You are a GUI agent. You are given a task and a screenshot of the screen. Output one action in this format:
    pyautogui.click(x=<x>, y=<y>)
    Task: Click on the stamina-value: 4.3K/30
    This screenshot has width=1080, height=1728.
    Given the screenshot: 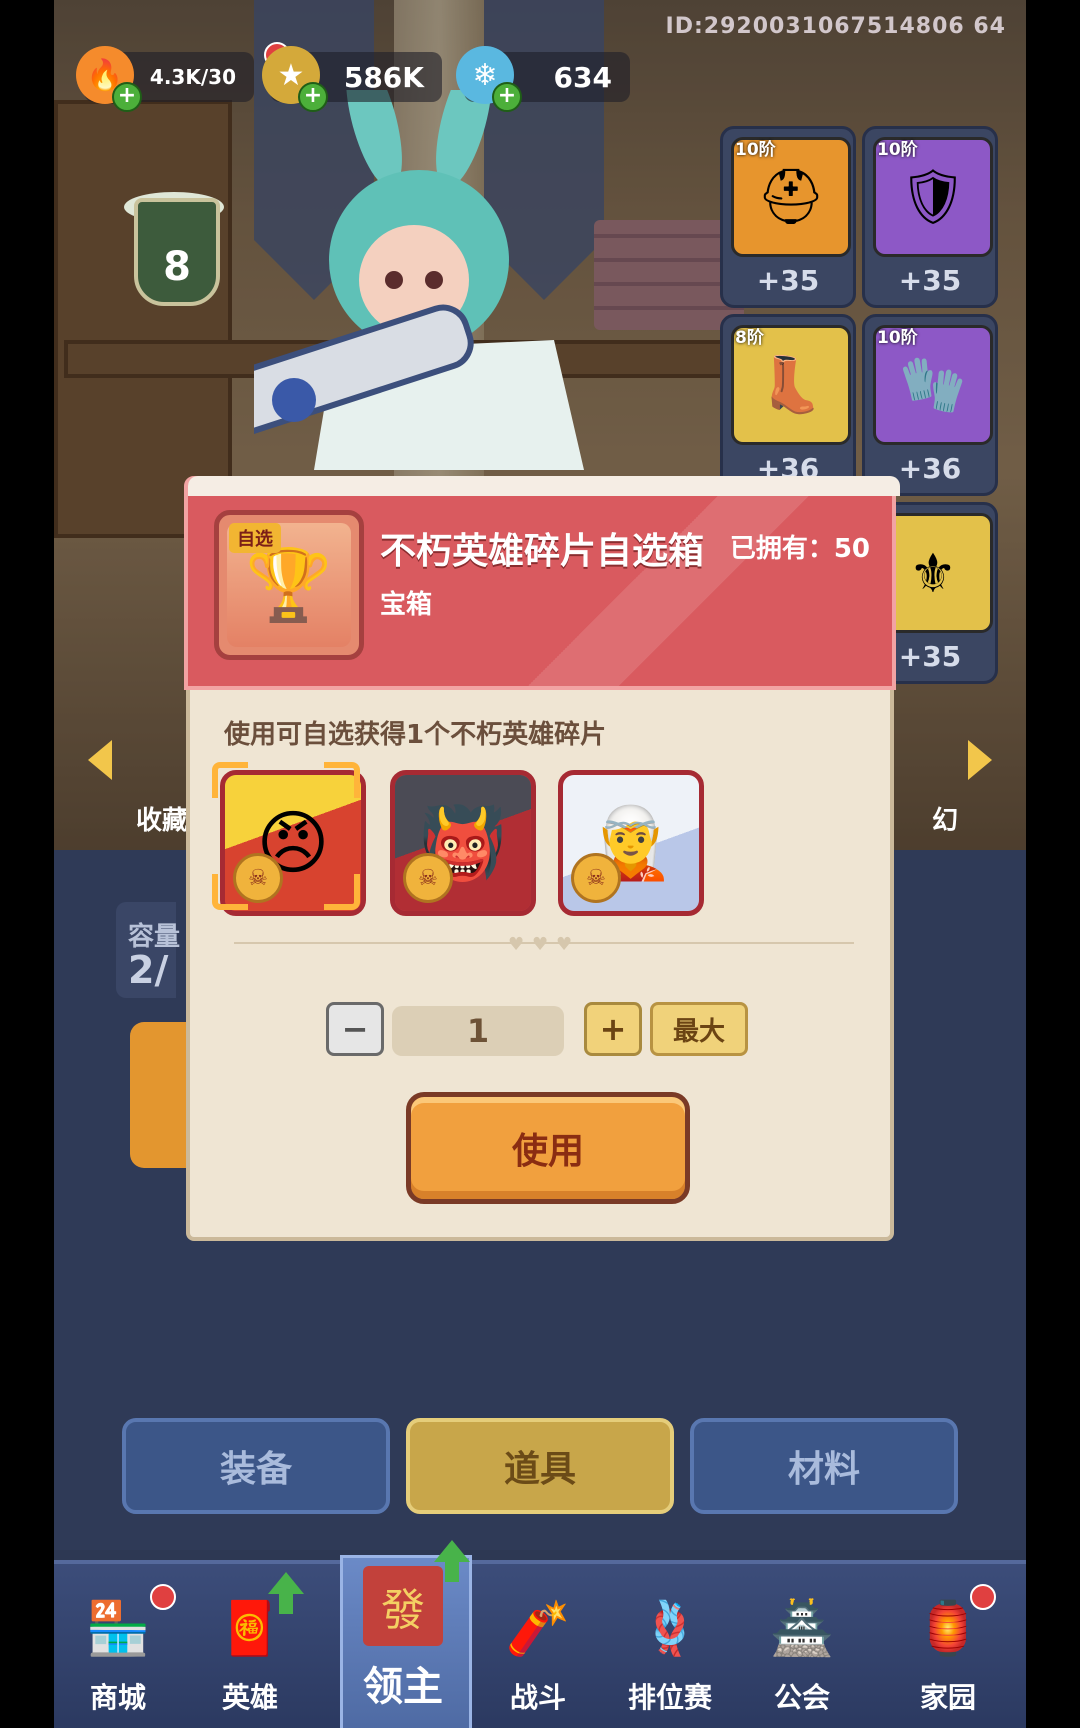 What is the action you would take?
    pyautogui.click(x=192, y=77)
    